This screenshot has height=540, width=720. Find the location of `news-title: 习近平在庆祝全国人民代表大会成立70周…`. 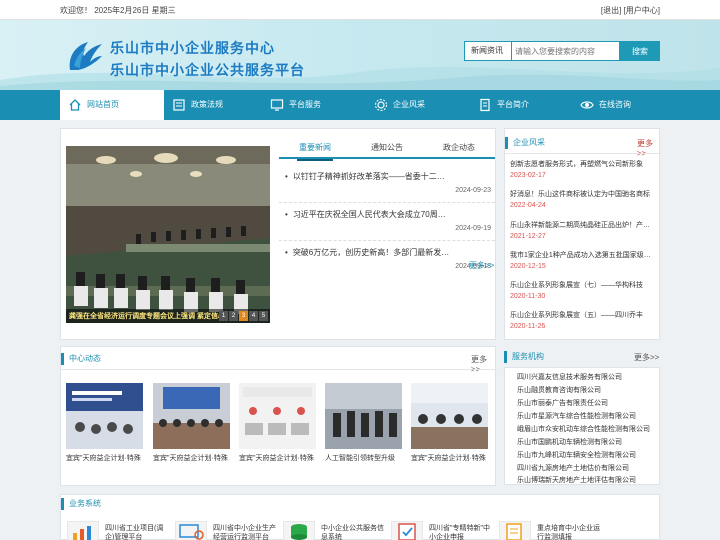

news-title: 习近平在庆祝全国人民代表大会成立70周… is located at coordinates (387, 214).